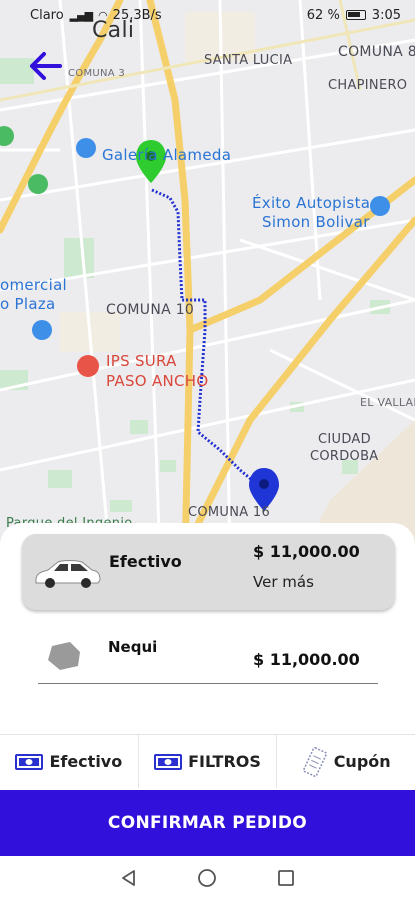 The image size is (415, 900). Describe the element at coordinates (207, 15) in the screenshot. I see `status-bar: Claro ▂▄▆ ◠ 25,3B/s 62 % 3:05` at that location.